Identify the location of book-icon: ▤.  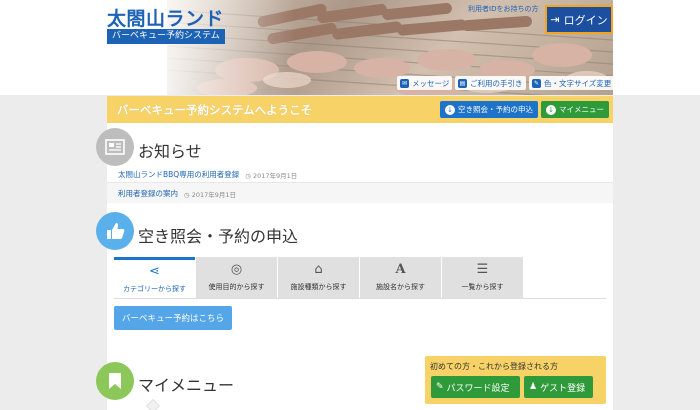
(462, 83).